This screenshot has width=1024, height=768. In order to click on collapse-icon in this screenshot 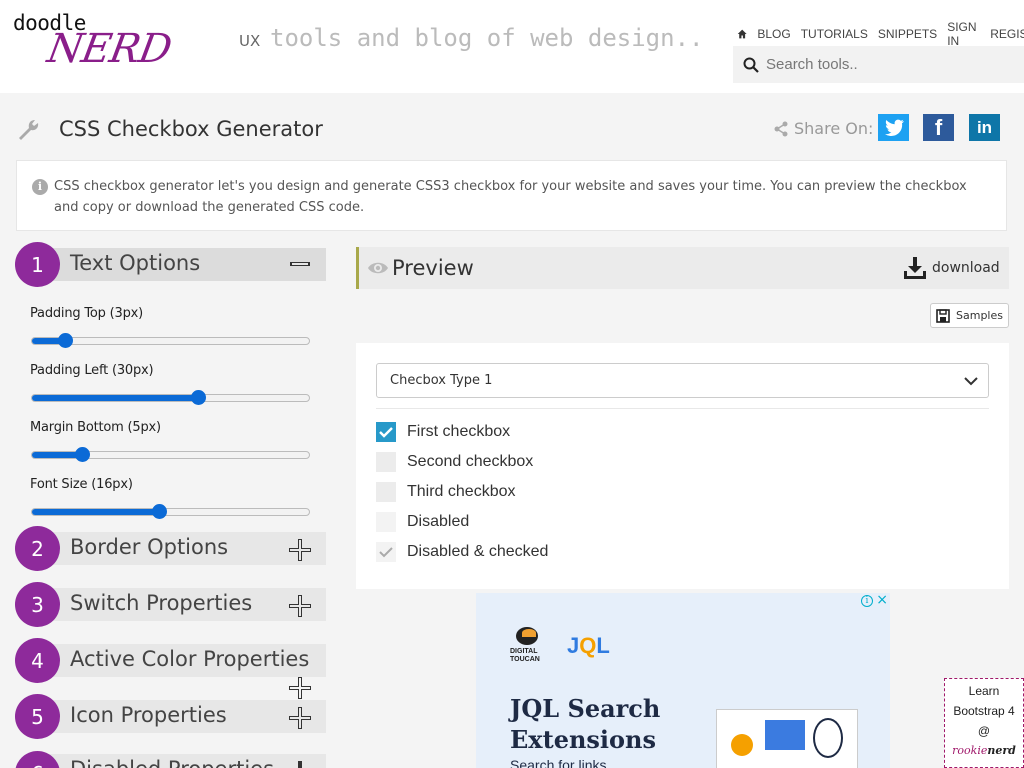, I will do `click(300, 264)`.